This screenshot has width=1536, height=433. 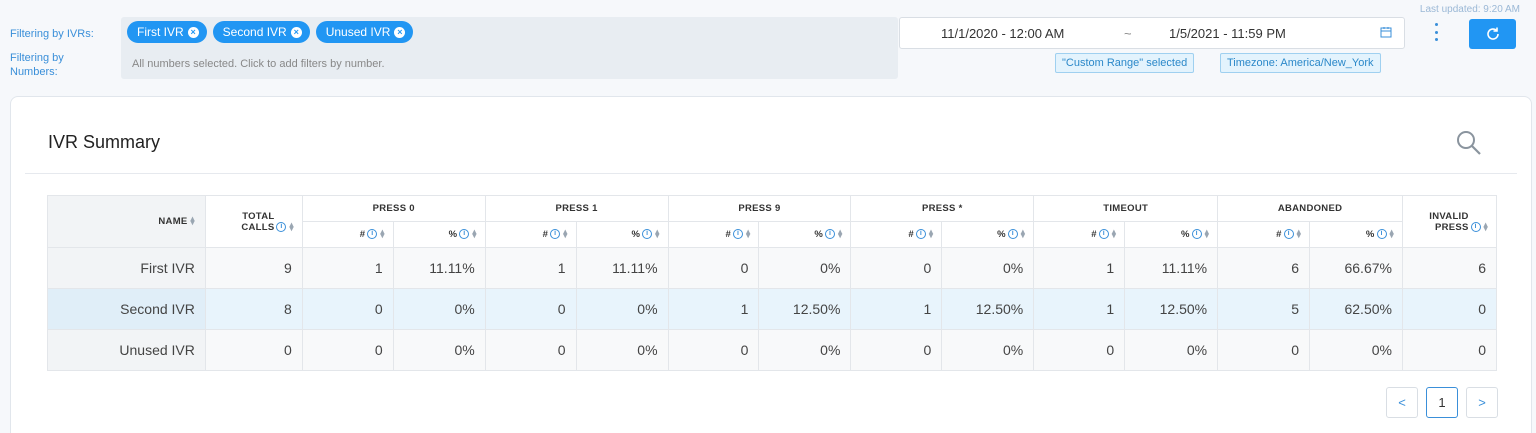 I want to click on col-group-press-9: PRESS 9, so click(x=759, y=208).